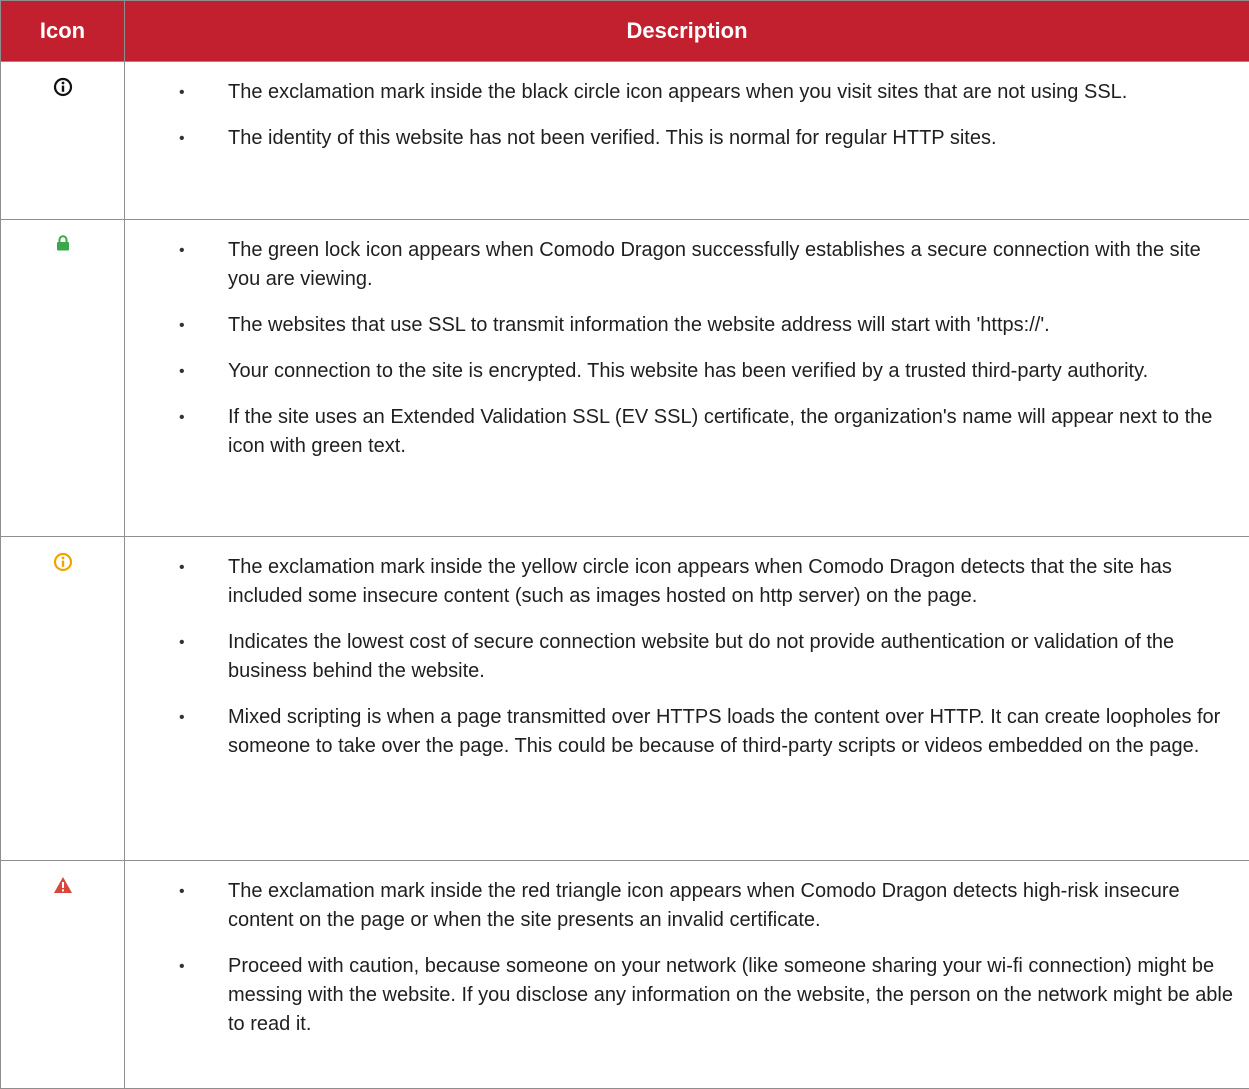 The image size is (1249, 1089). What do you see at coordinates (63, 562) in the screenshot?
I see `yellow-info-circle-icon` at bounding box center [63, 562].